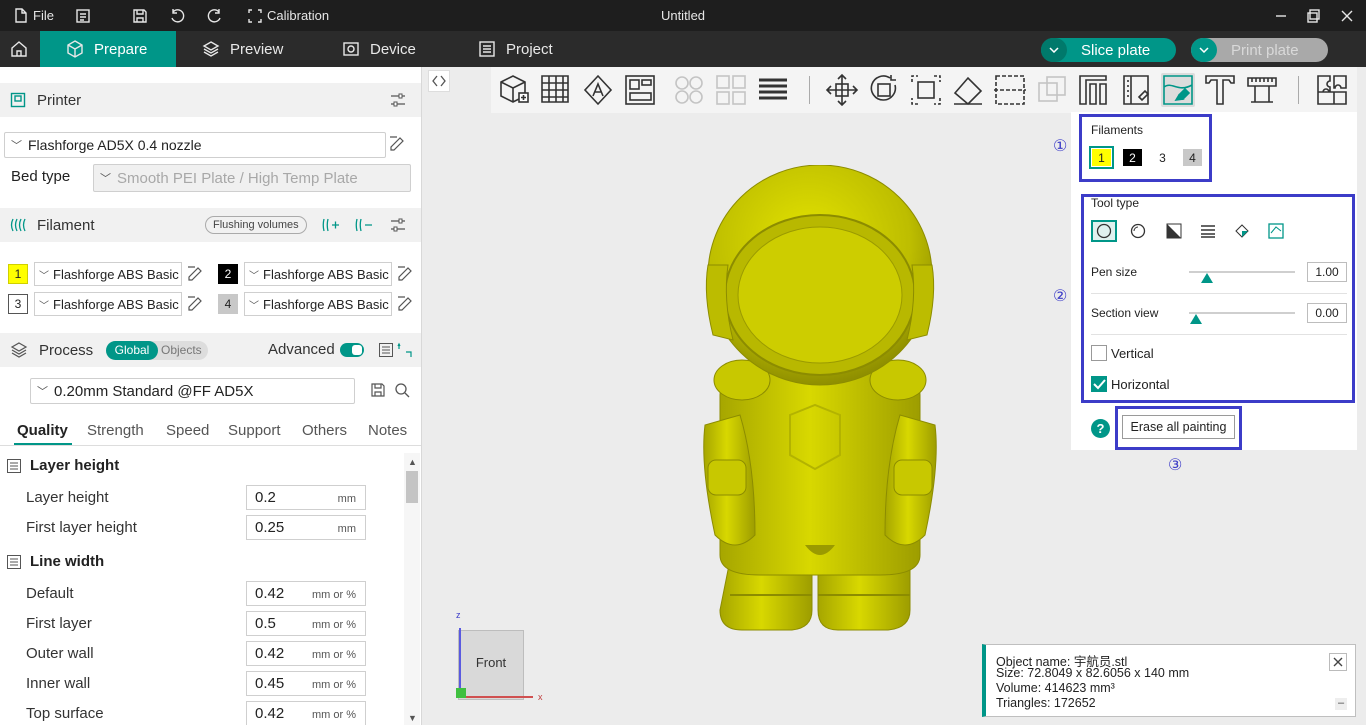 The image size is (1366, 725). Describe the element at coordinates (1100, 428) in the screenshot. I see `help-icon: ?` at that location.